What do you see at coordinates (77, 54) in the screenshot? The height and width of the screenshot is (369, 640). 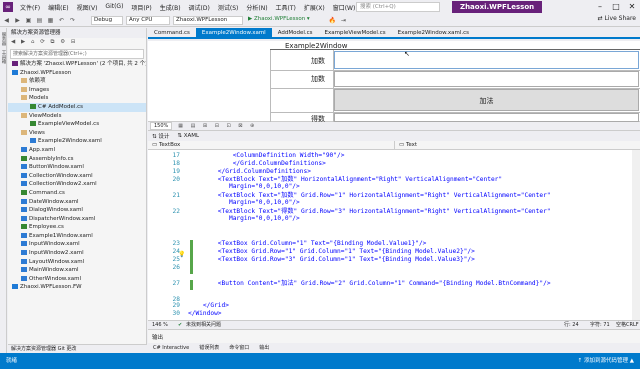 I see `solution-search-input: 搜索解决方案资源管理器(Ctrl+;)` at bounding box center [77, 54].